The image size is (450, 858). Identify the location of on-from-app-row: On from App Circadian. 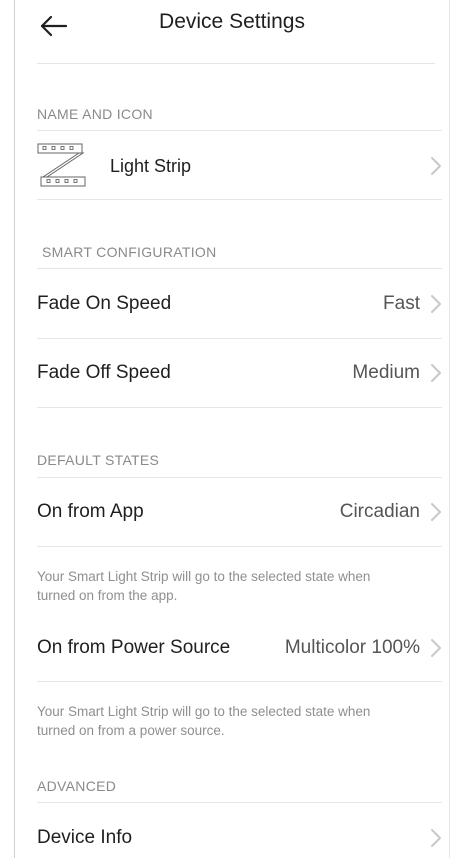
(239, 512).